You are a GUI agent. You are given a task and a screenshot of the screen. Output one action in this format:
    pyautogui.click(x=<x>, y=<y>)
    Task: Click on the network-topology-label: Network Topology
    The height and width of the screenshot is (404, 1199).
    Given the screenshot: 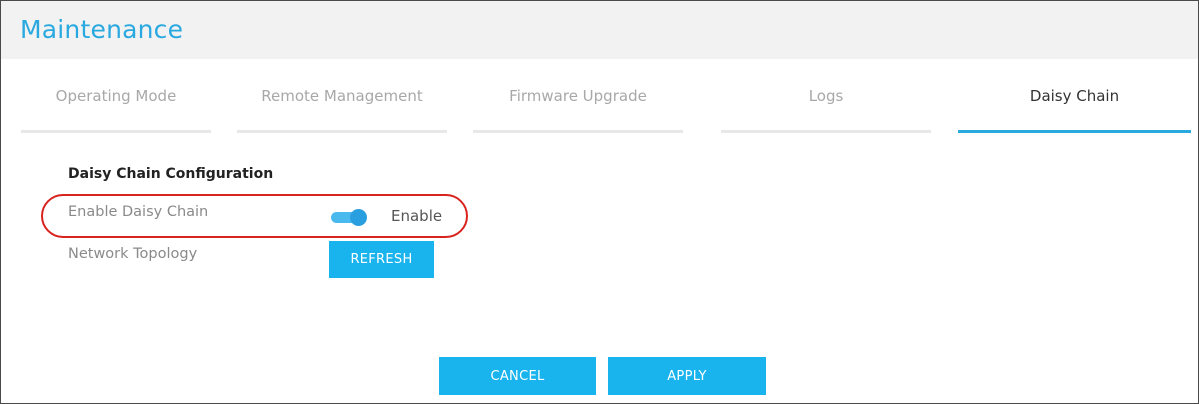 What is the action you would take?
    pyautogui.click(x=133, y=254)
    